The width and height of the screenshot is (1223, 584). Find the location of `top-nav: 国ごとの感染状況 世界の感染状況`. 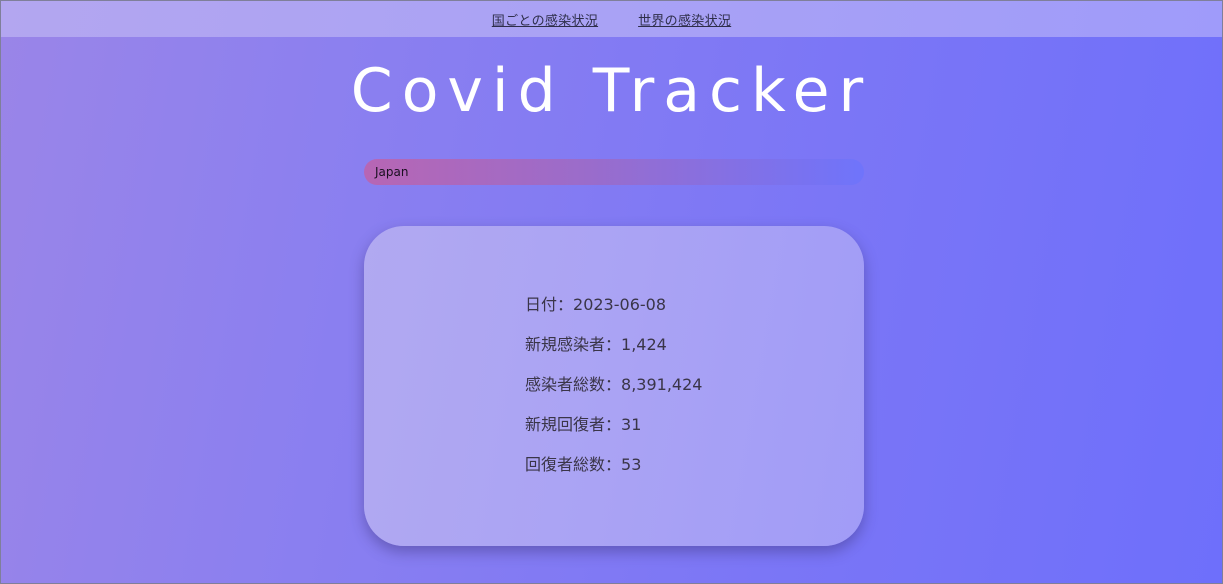

top-nav: 国ごとの感染状況 世界の感染状況 is located at coordinates (611, 19).